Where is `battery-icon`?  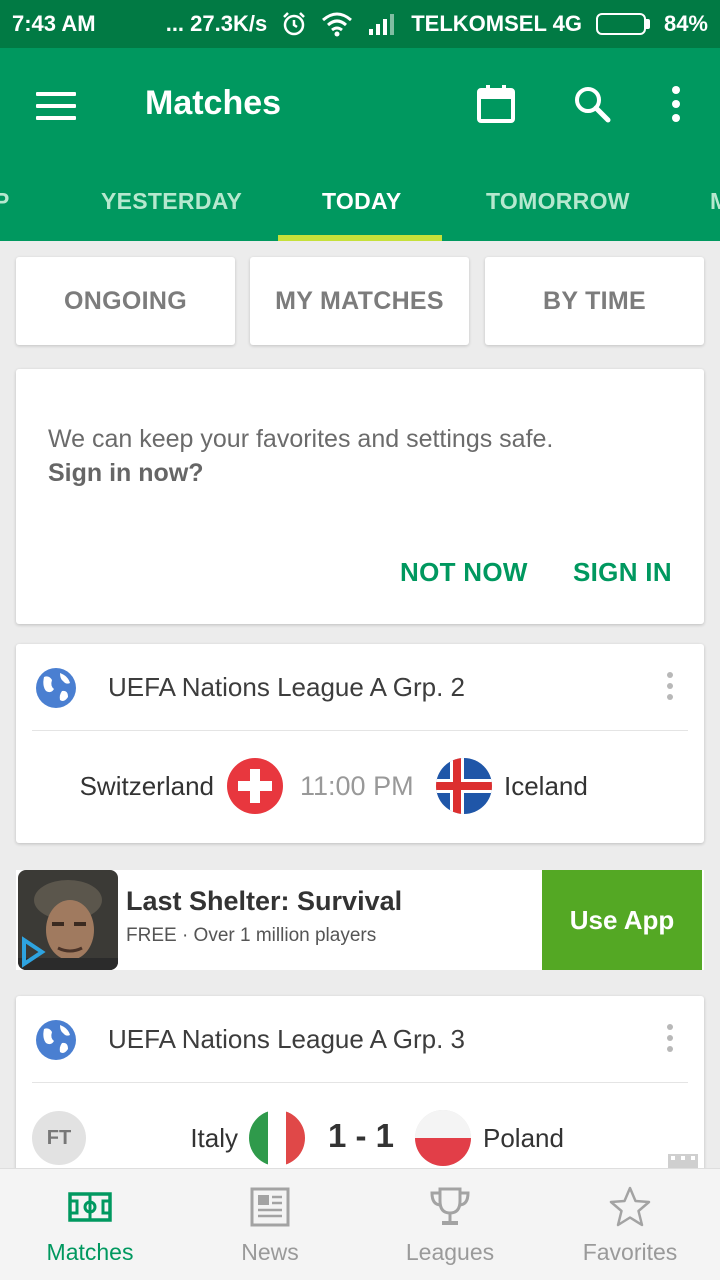 battery-icon is located at coordinates (622, 24).